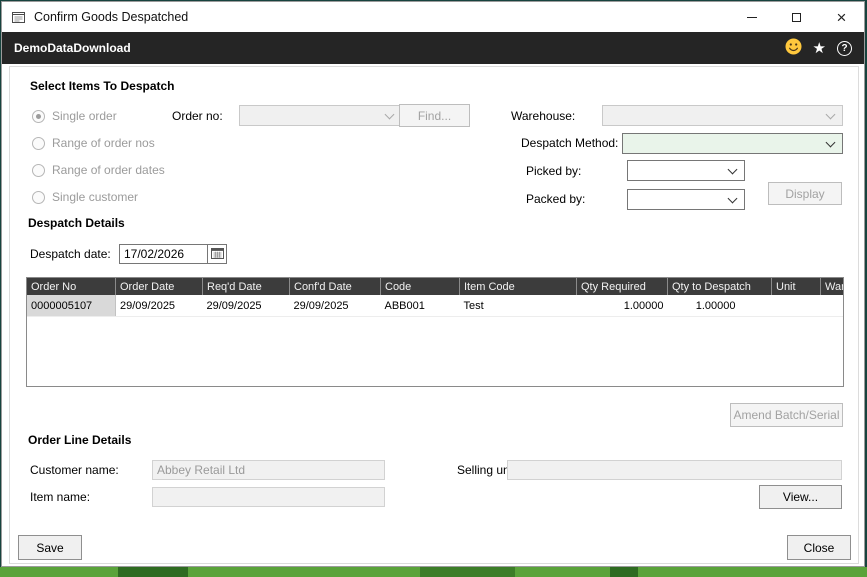  I want to click on close-icon: ×, so click(841, 17).